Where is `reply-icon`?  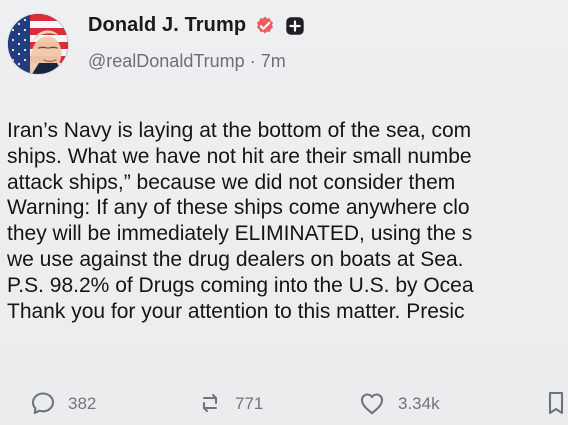
reply-icon is located at coordinates (43, 403).